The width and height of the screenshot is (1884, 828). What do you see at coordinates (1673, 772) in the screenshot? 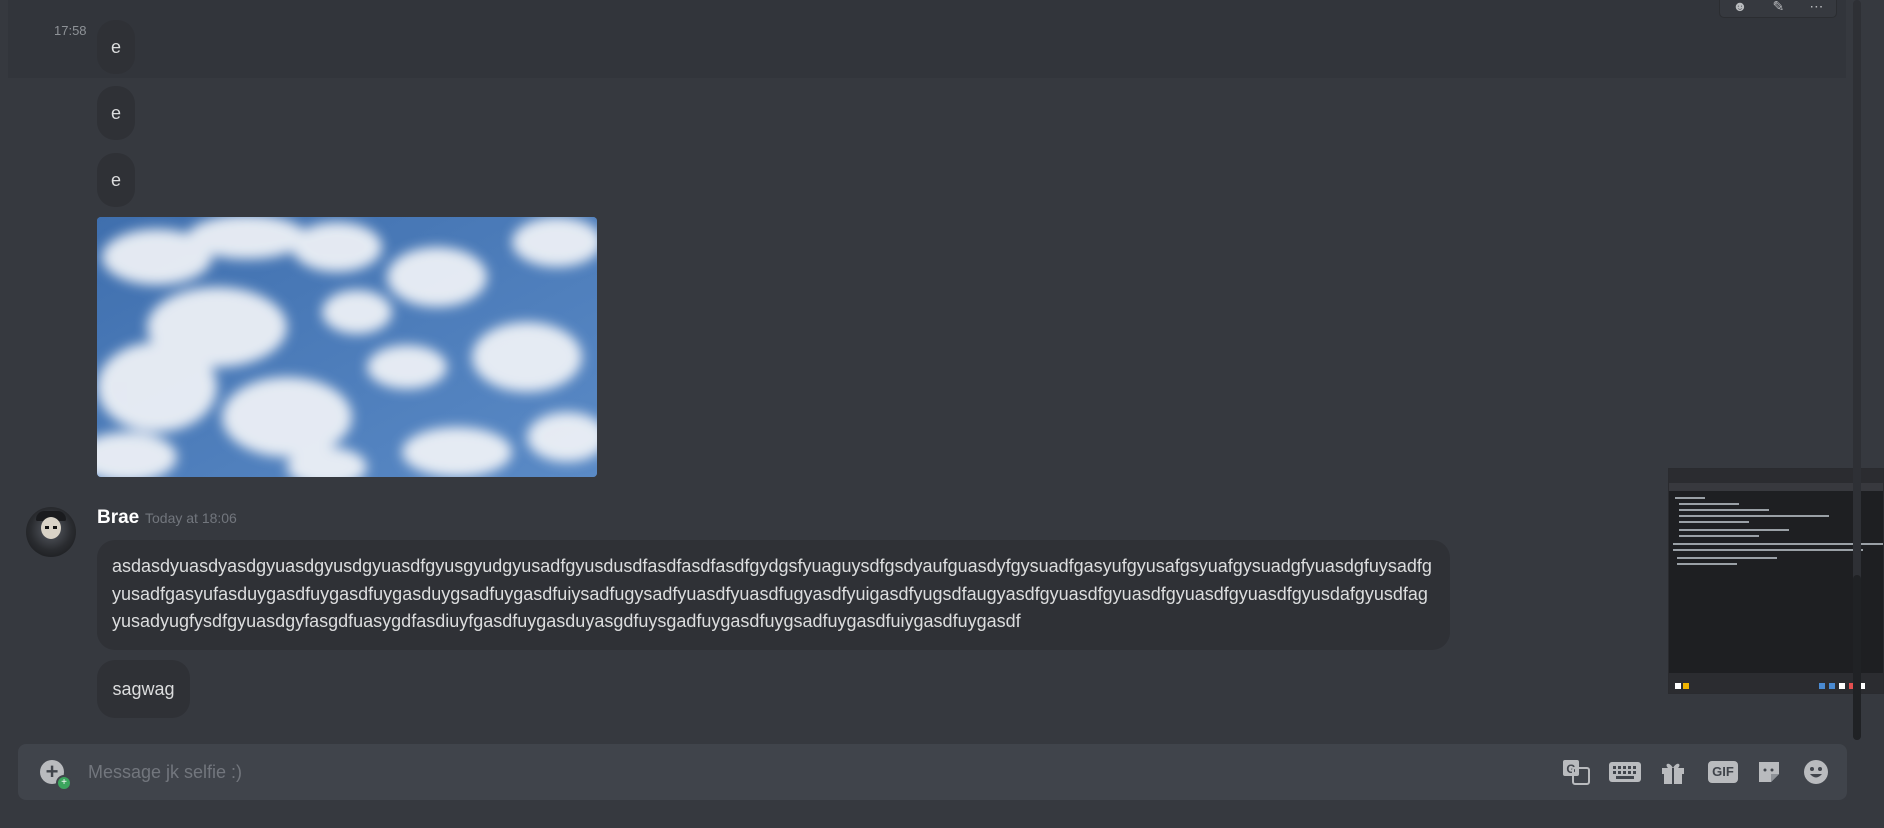
I see `gift-icon` at bounding box center [1673, 772].